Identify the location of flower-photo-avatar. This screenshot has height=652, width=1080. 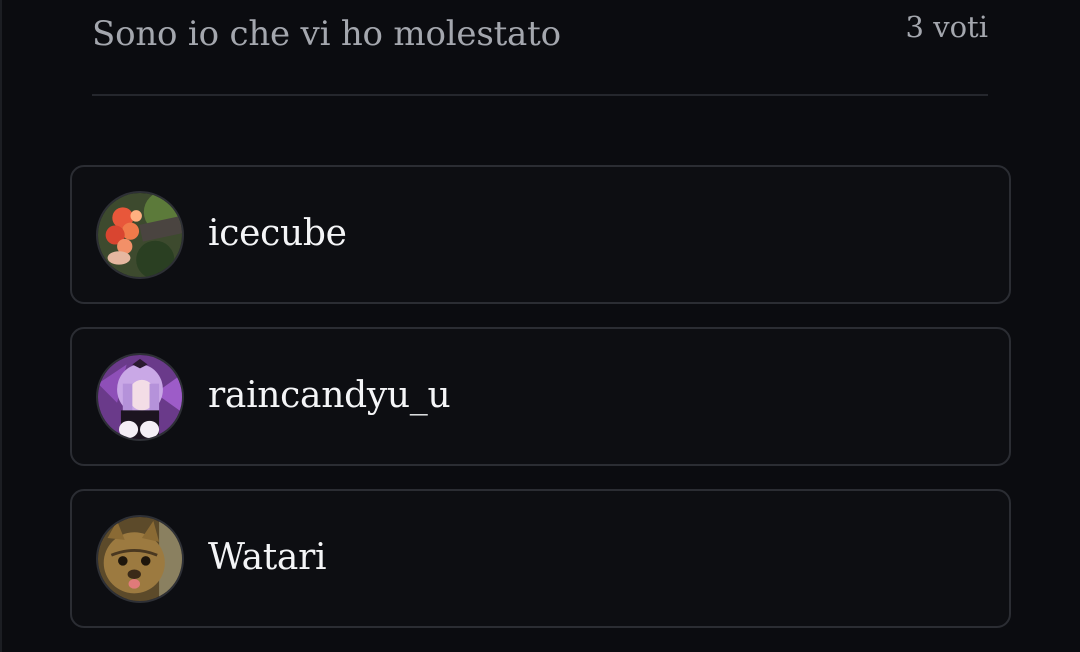
(140, 235).